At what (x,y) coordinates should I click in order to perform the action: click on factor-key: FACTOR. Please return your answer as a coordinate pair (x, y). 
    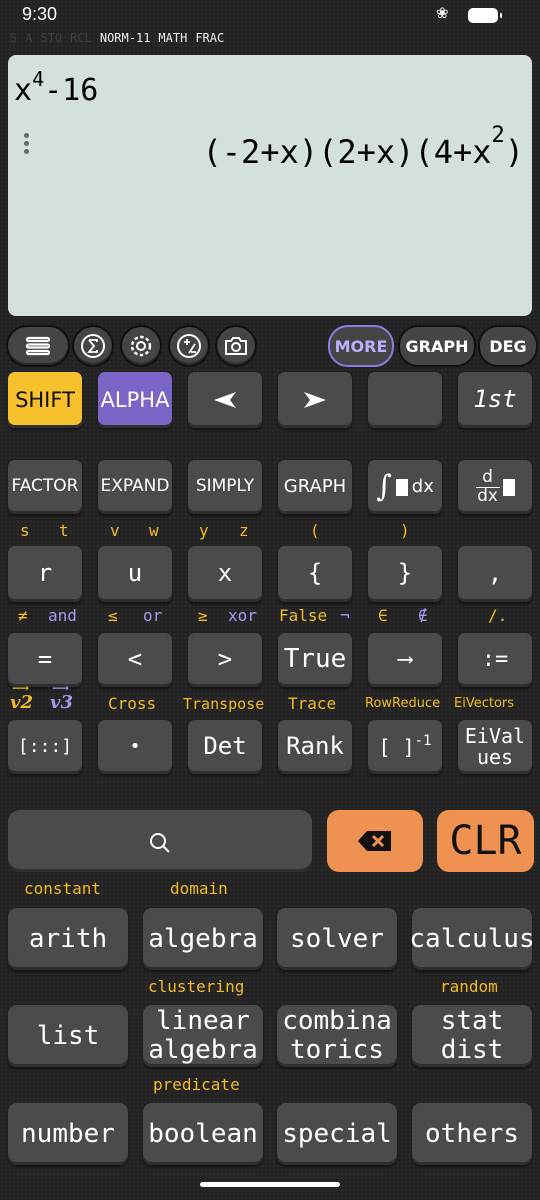
    Looking at the image, I should click on (45, 487).